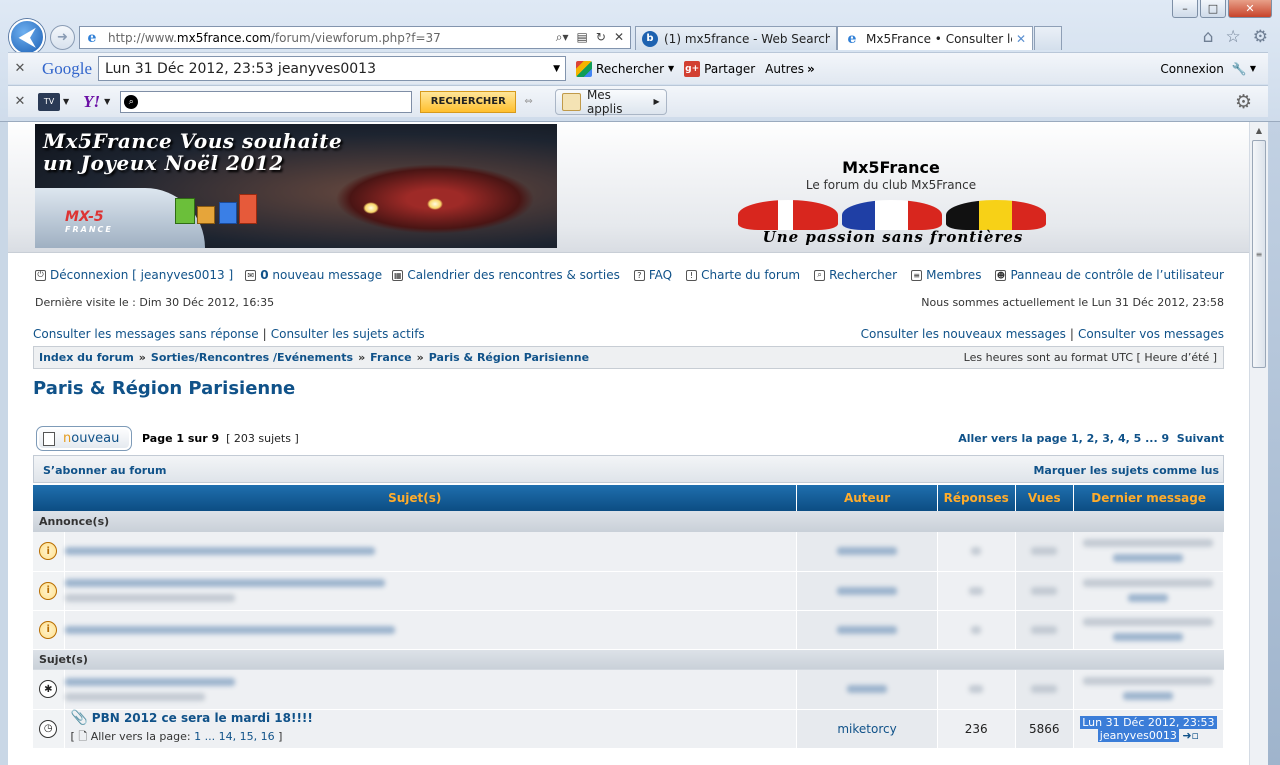 The height and width of the screenshot is (765, 1280). Describe the element at coordinates (625, 68) in the screenshot. I see `google-search-button: Rechercher ▼` at that location.